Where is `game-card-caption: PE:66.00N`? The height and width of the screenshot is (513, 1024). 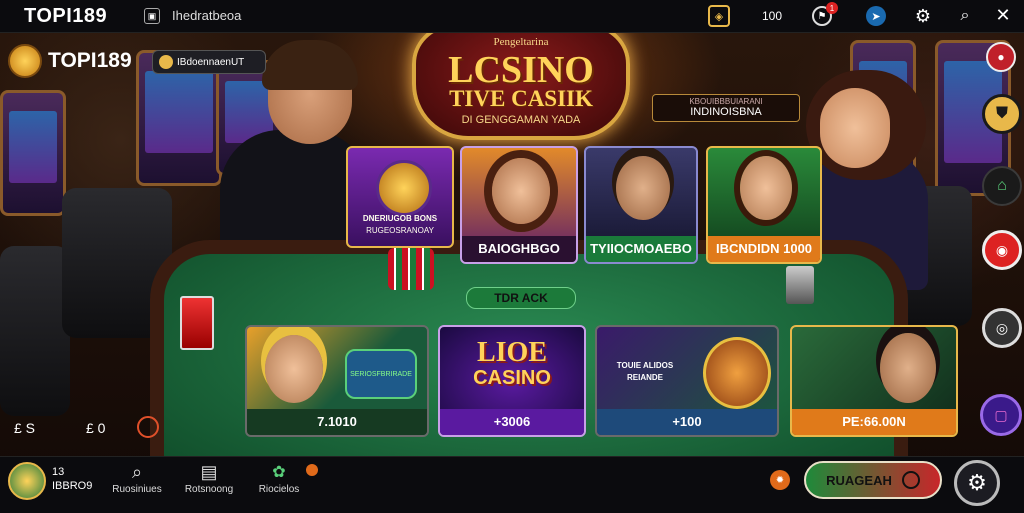
game-card-caption: PE:66.00N is located at coordinates (874, 422).